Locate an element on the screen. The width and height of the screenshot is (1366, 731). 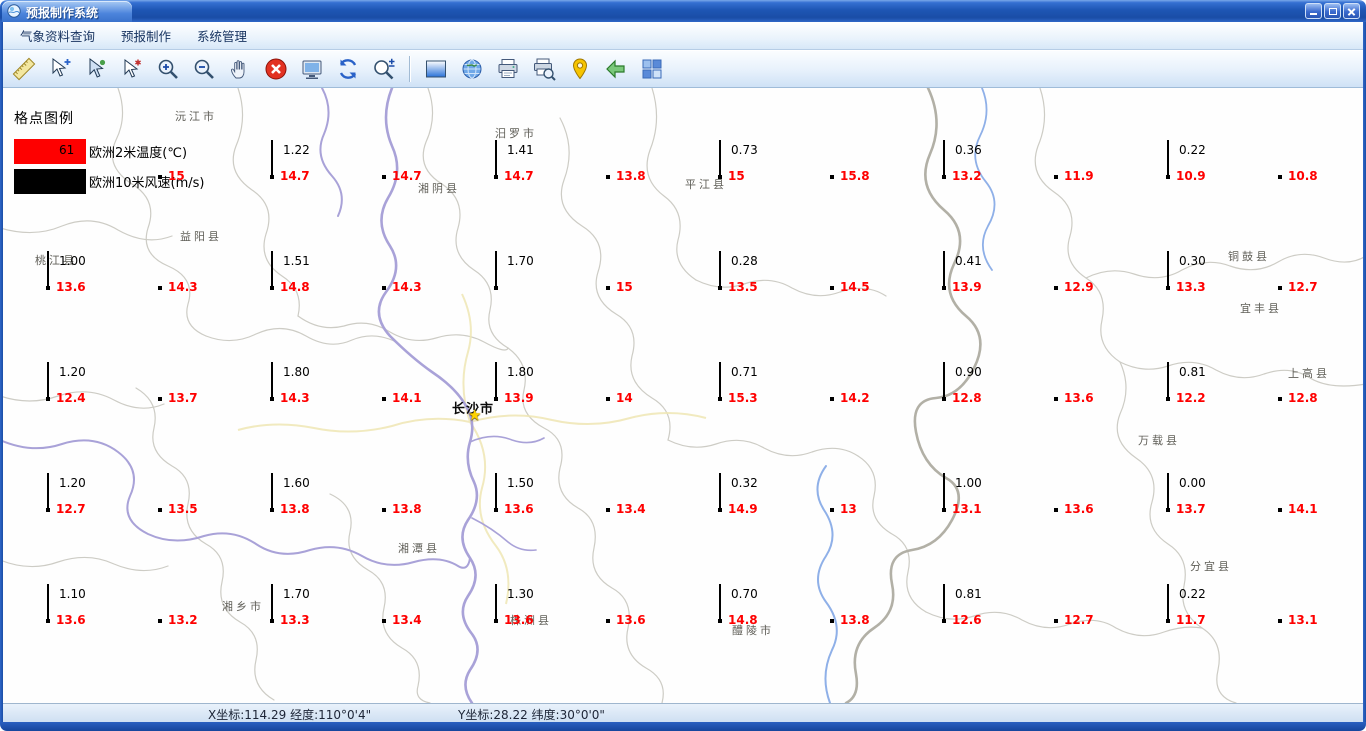
zoom-out-tool-button is located at coordinates (204, 69).